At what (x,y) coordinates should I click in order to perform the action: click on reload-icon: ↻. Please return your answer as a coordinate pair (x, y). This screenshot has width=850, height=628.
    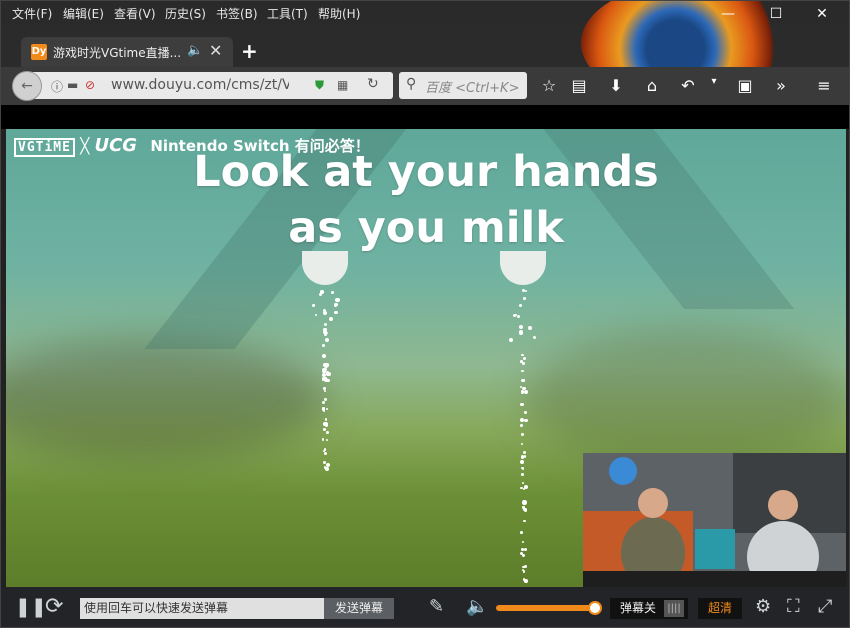
    Looking at the image, I should click on (373, 84).